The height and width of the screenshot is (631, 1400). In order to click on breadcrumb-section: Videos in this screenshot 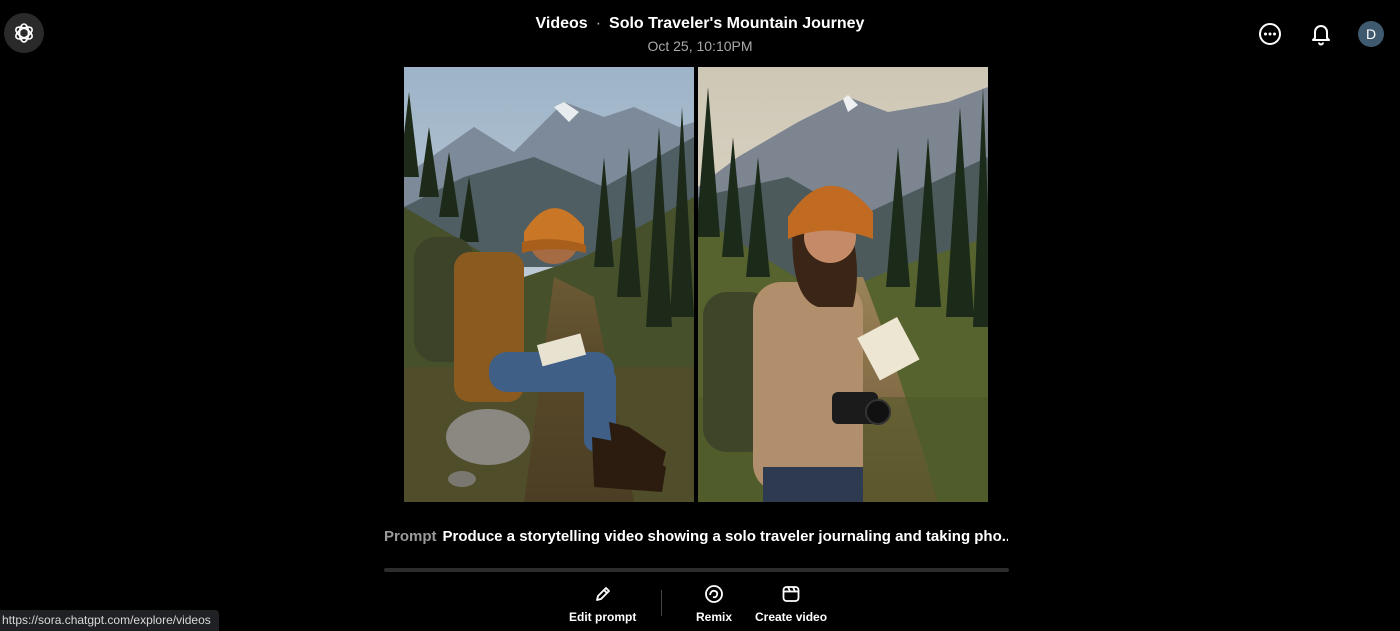, I will do `click(562, 23)`.